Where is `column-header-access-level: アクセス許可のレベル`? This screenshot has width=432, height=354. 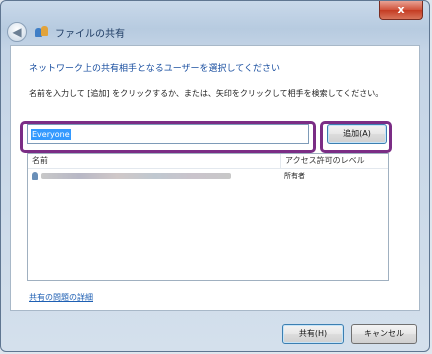
column-header-access-level: アクセス許可のレベル is located at coordinates (334, 161).